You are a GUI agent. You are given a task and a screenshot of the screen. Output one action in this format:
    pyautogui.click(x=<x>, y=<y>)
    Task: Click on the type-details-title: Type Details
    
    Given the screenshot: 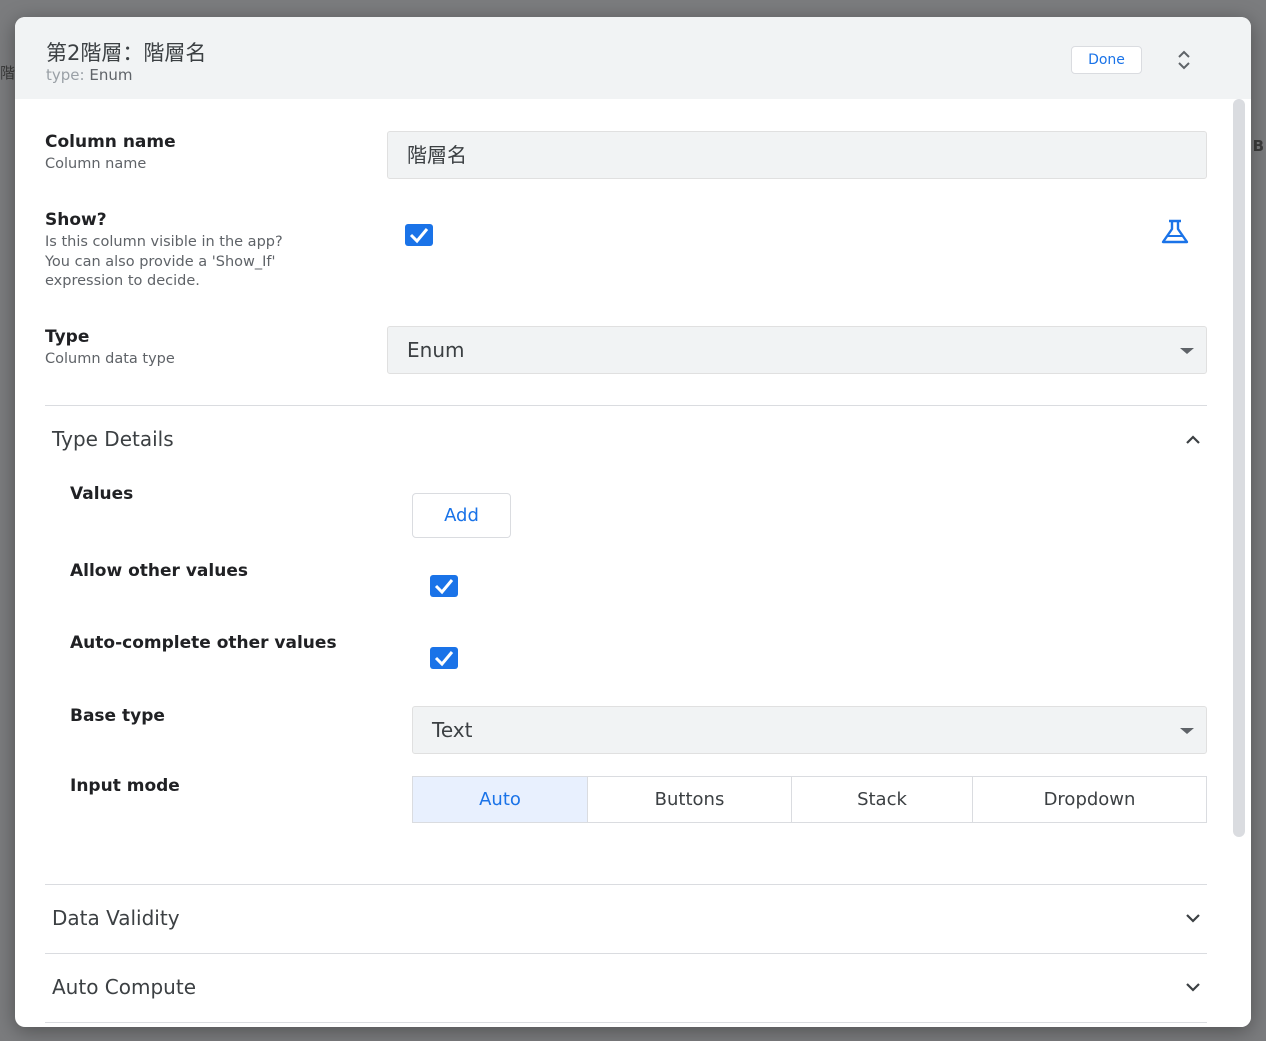 What is the action you would take?
    pyautogui.click(x=113, y=439)
    